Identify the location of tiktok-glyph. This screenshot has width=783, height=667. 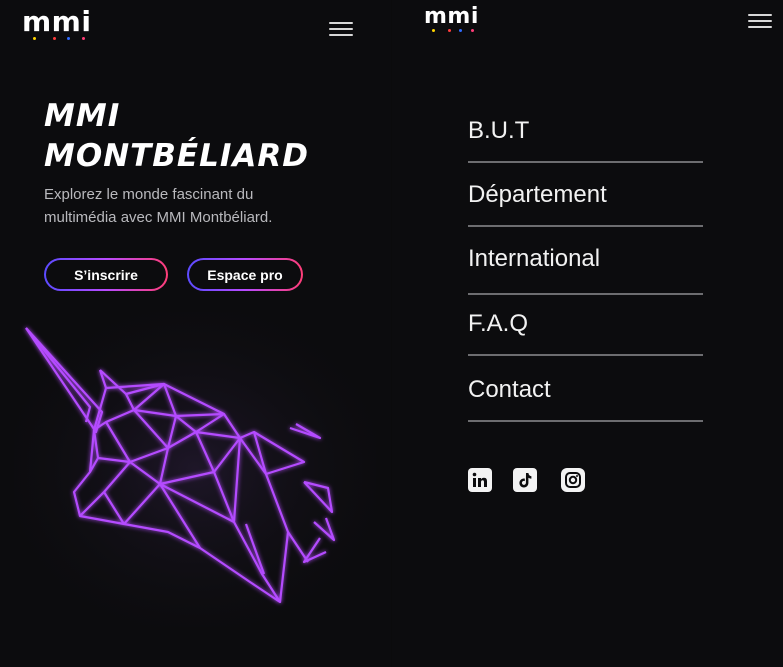
(525, 480).